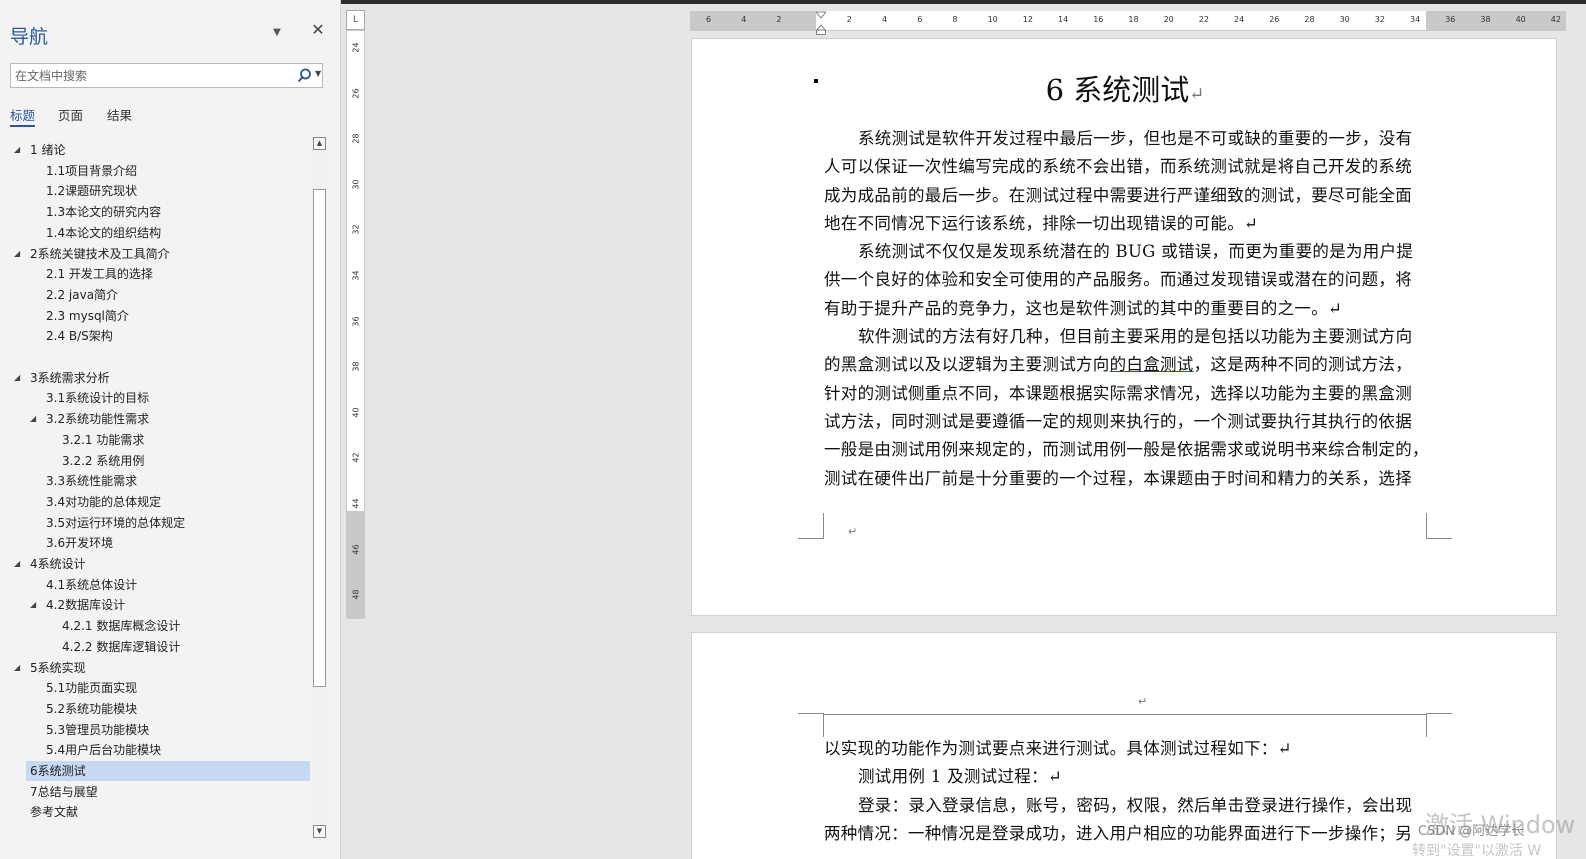  I want to click on ruler-number: 36, so click(1450, 19).